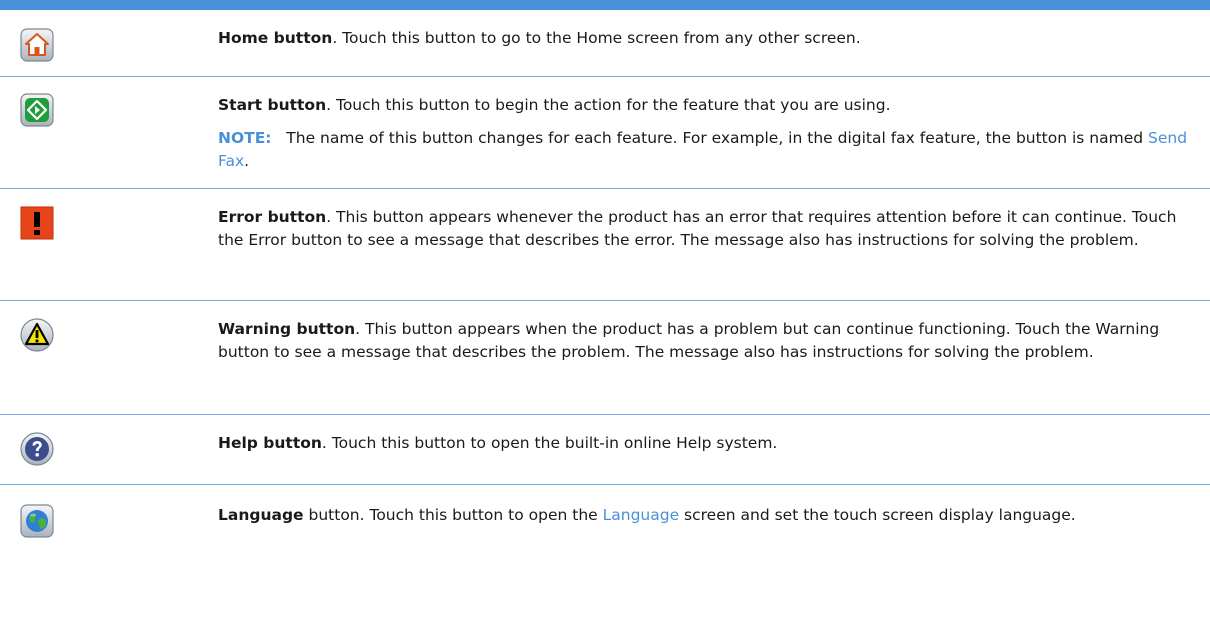 The width and height of the screenshot is (1210, 633). I want to click on language-text-before: button. Touch this button to open the, so click(453, 515).